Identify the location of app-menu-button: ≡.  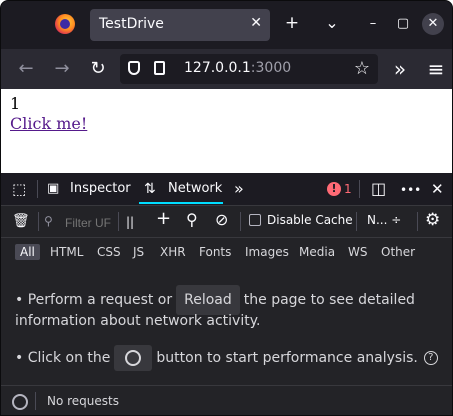
(436, 69).